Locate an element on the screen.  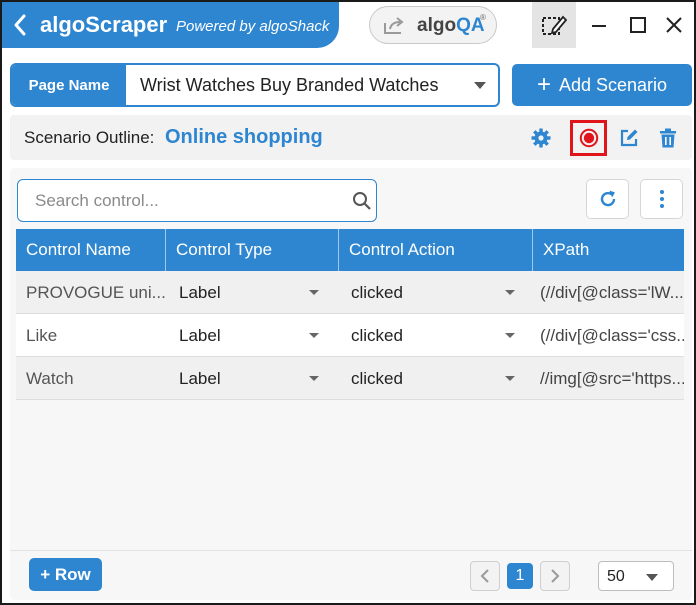
table-footer: + Row 1 50 is located at coordinates (351, 575).